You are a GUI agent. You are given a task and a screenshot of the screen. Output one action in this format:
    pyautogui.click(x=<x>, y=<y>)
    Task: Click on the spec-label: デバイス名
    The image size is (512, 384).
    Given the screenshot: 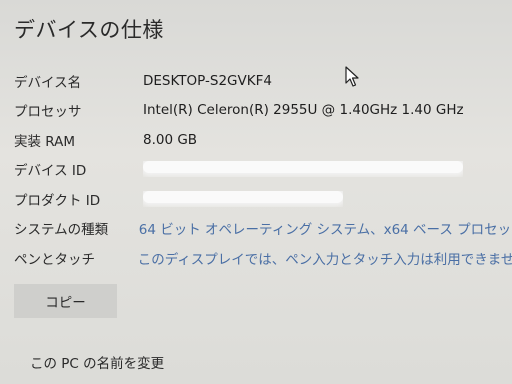 What is the action you would take?
    pyautogui.click(x=48, y=82)
    